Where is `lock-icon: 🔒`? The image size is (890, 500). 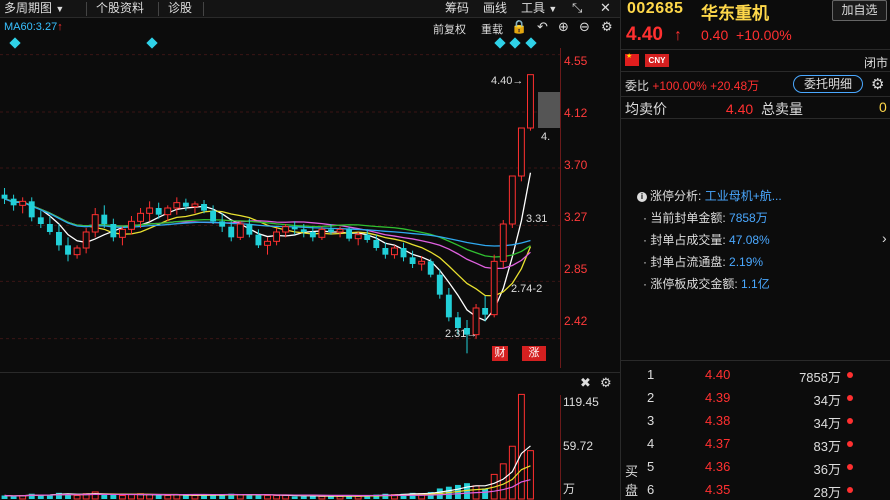
lock-icon: 🔒 is located at coordinates (519, 27).